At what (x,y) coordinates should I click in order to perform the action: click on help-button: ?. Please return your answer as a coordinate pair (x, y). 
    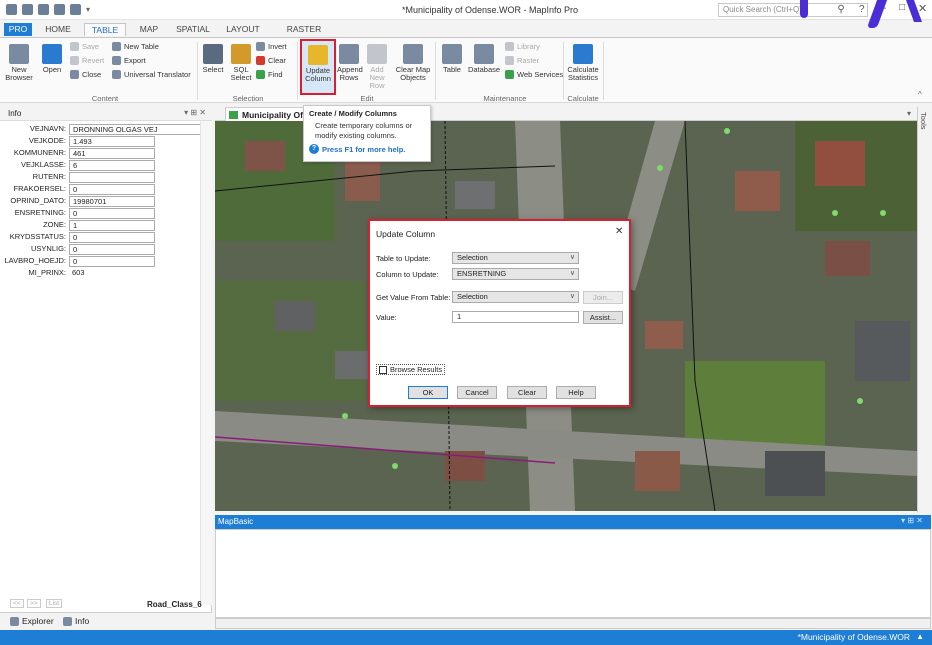
    Looking at the image, I should click on (862, 9).